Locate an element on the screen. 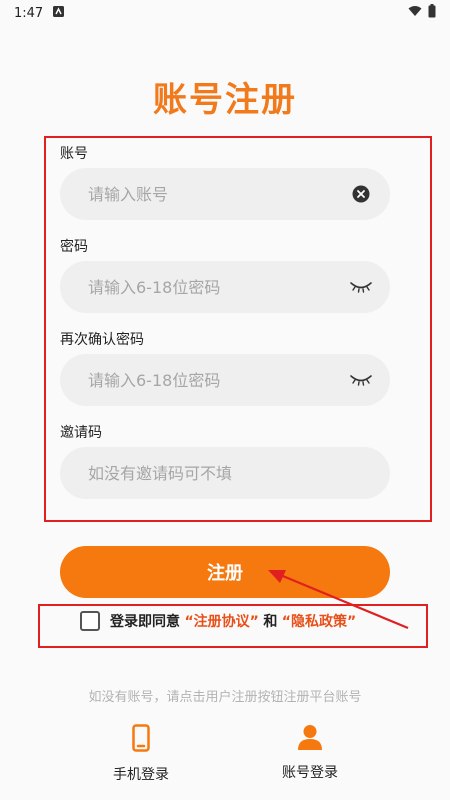 The image size is (450, 800). invite-code-field is located at coordinates (225, 473).